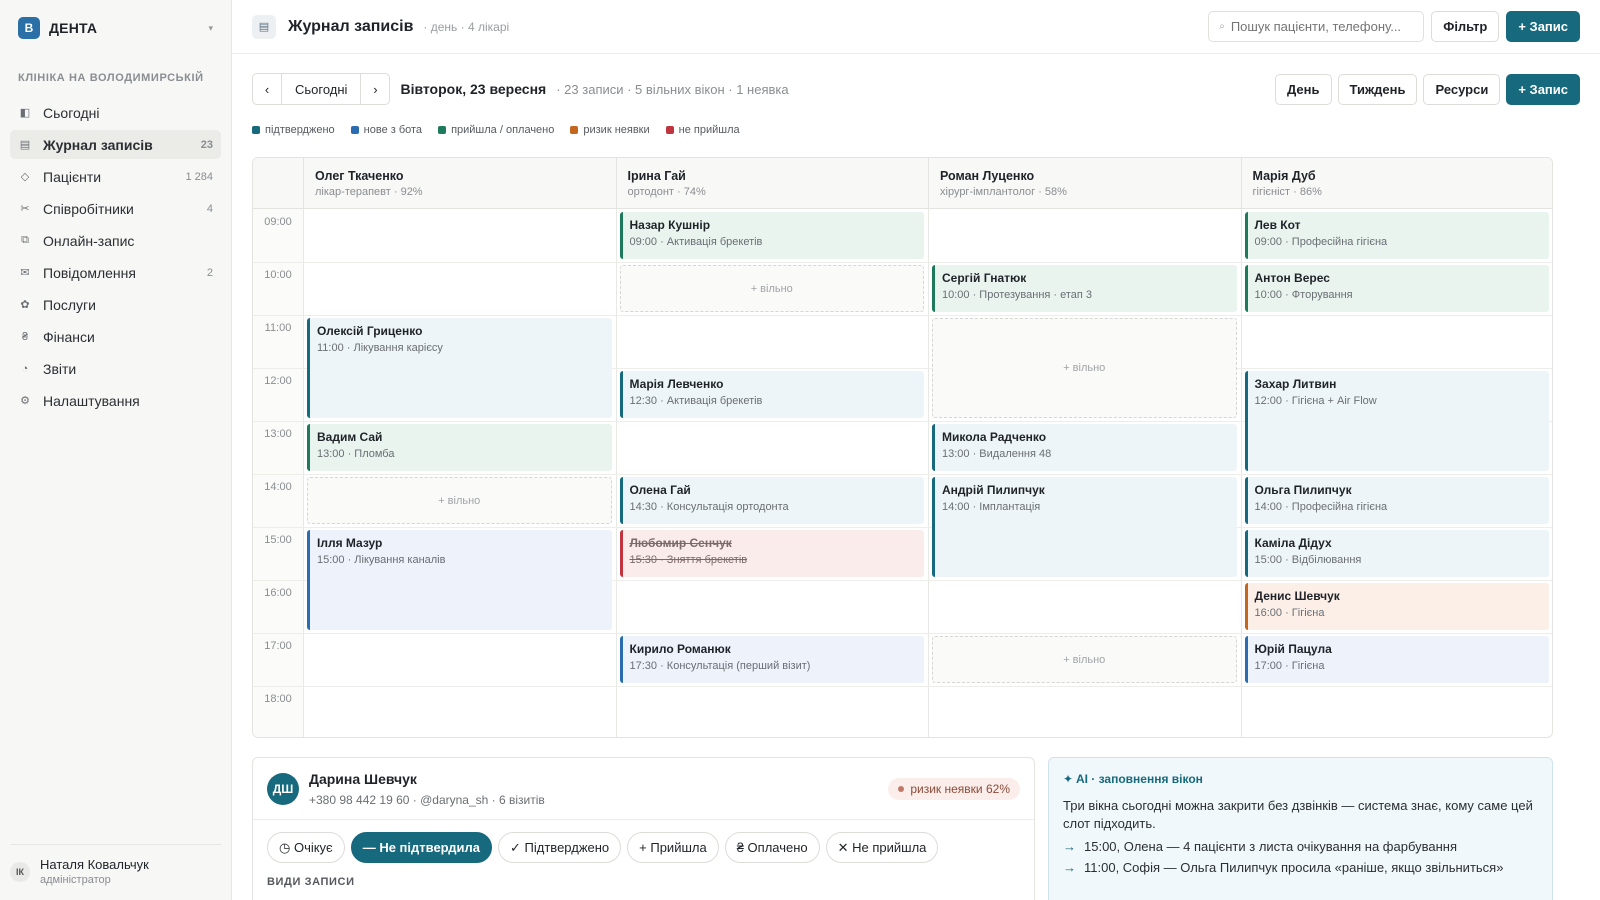  What do you see at coordinates (115, 112) in the screenshot?
I see `sidebar-item: ◧ Сьогодні` at bounding box center [115, 112].